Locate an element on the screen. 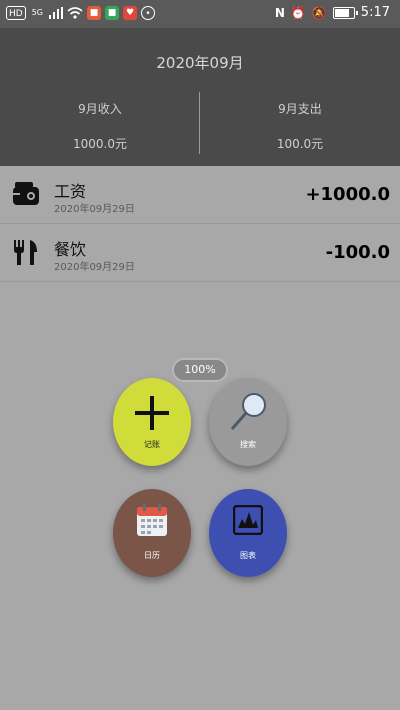  chart-button: 图表 is located at coordinates (248, 533).